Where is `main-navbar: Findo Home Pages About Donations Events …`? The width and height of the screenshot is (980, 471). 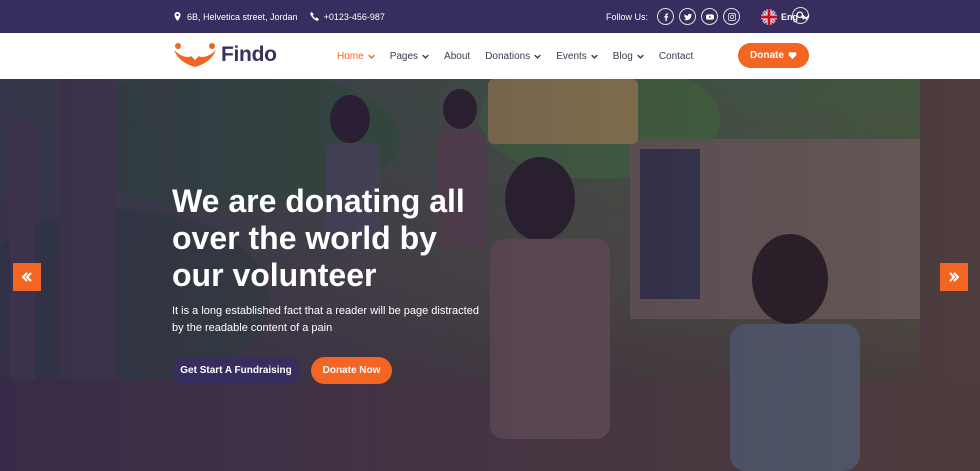 main-navbar: Findo Home Pages About Donations Events … is located at coordinates (490, 56).